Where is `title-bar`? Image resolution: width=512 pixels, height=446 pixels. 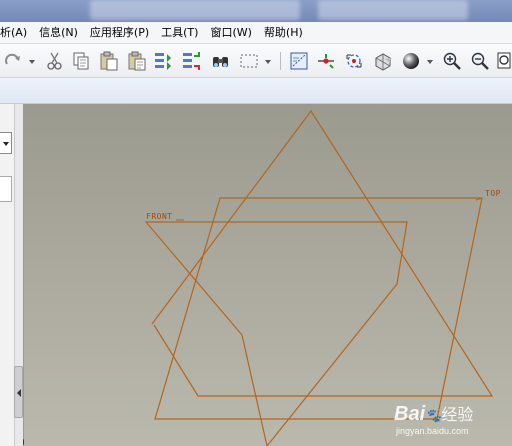 title-bar is located at coordinates (256, 11).